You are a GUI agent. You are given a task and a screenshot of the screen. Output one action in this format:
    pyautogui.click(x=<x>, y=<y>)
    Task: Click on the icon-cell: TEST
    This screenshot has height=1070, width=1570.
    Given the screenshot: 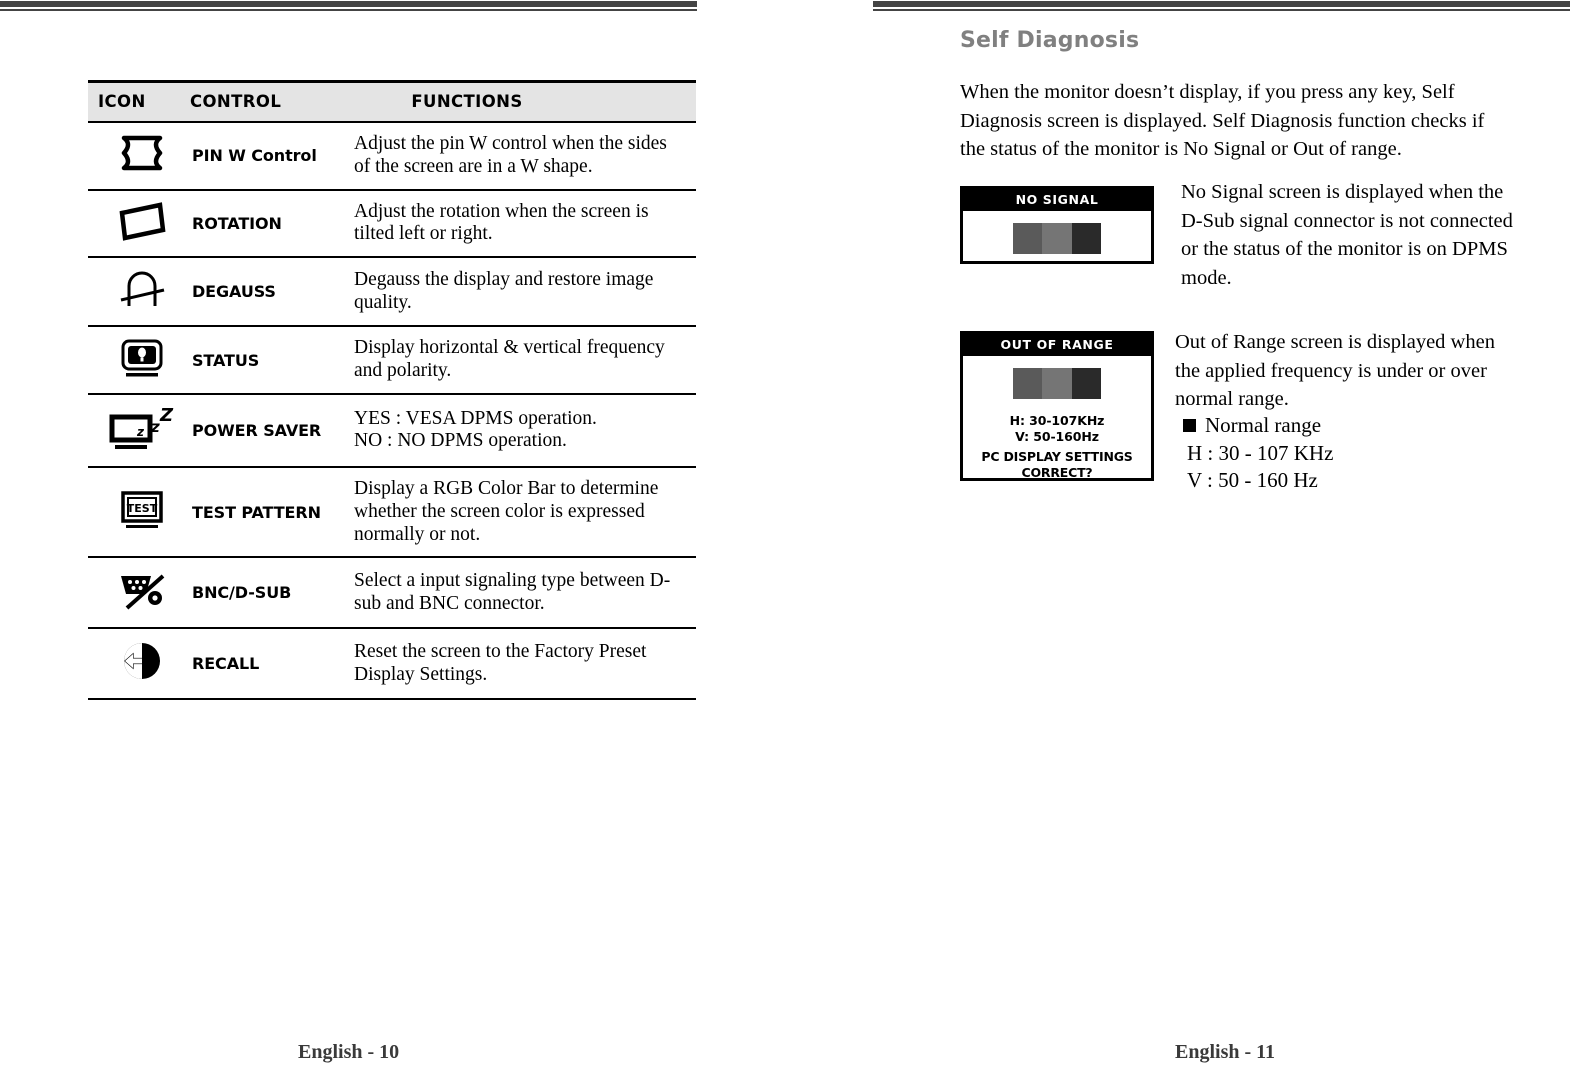 What is the action you would take?
    pyautogui.click(x=139, y=512)
    